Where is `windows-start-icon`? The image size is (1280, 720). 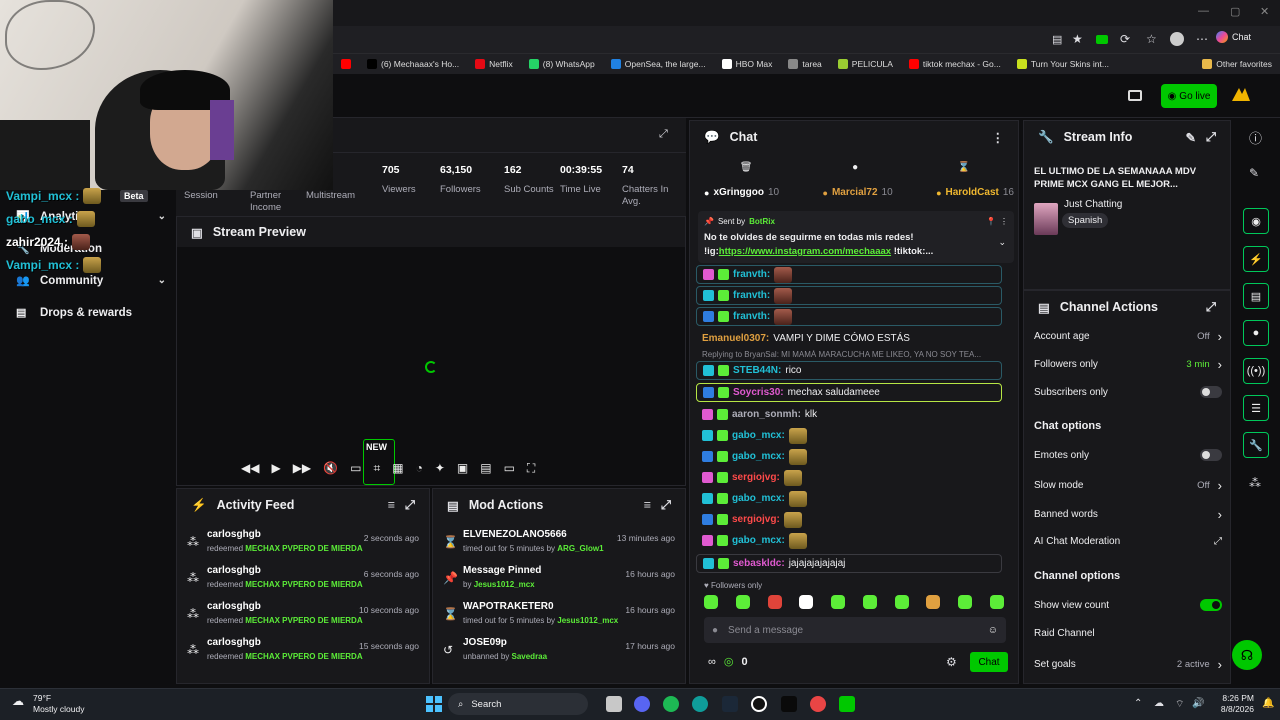 windows-start-icon is located at coordinates (434, 704).